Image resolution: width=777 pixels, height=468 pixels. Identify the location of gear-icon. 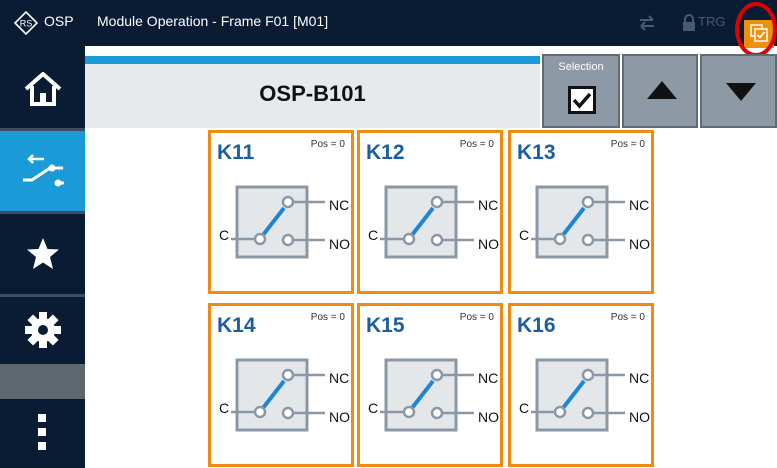
(43, 330).